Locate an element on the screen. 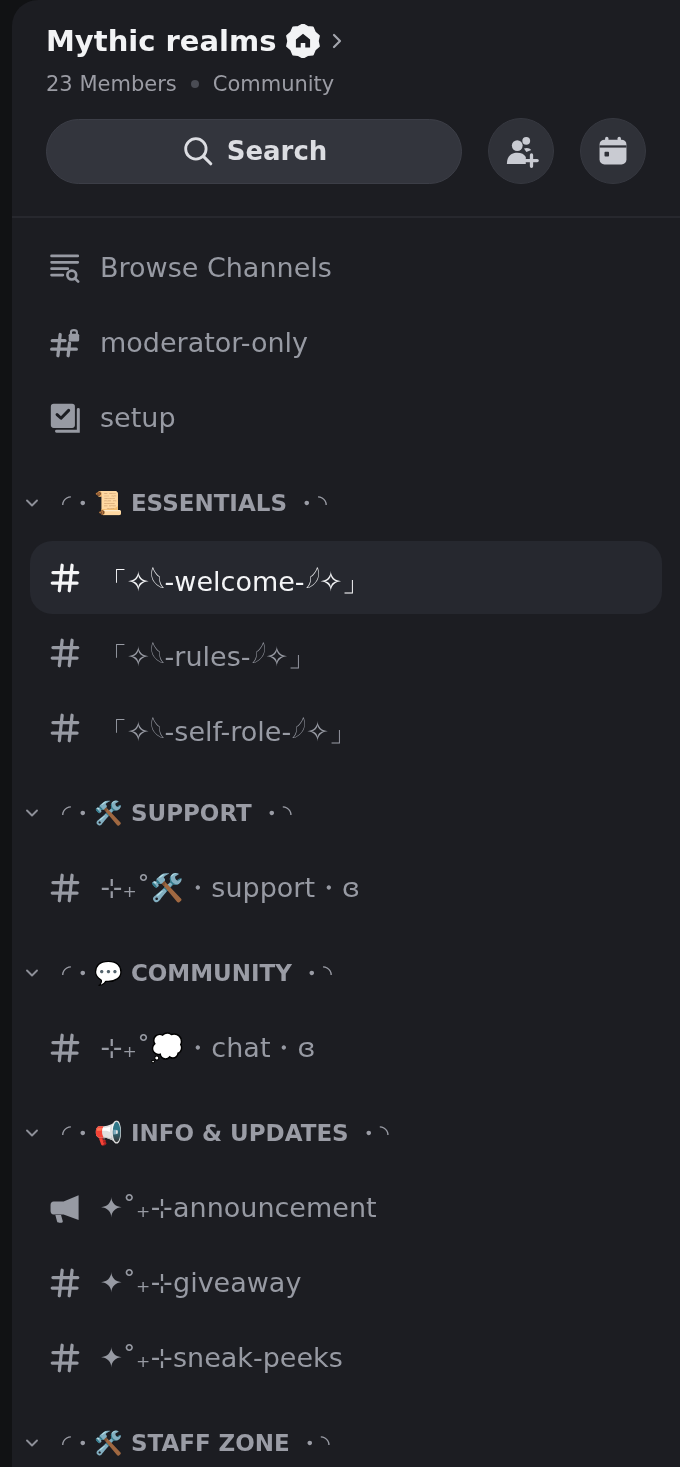 The width and height of the screenshot is (680, 1467). member-count: 23 Members is located at coordinates (111, 84).